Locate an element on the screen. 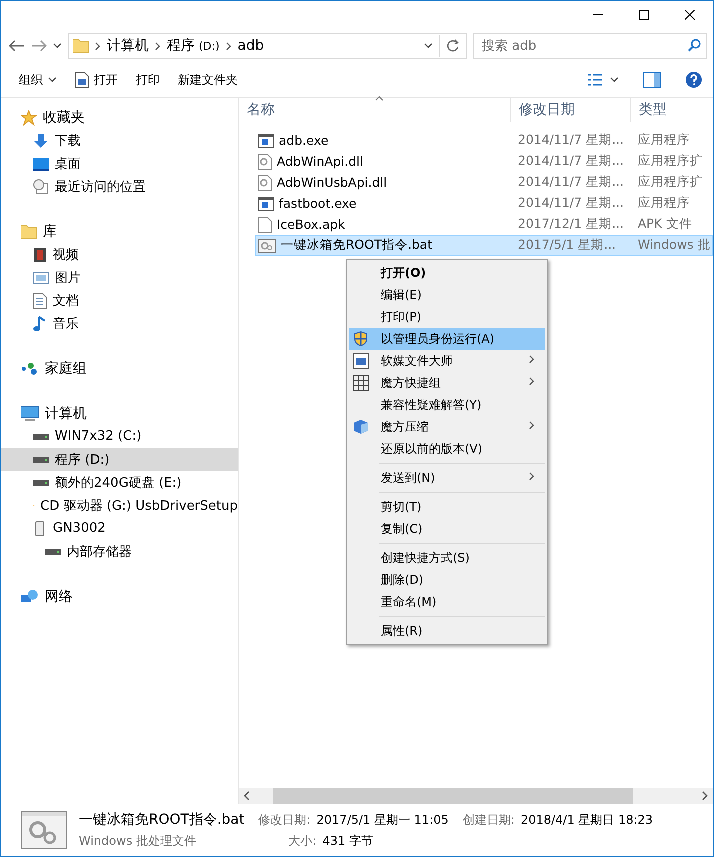  toolbar-button: 组织 is located at coordinates (44, 80).